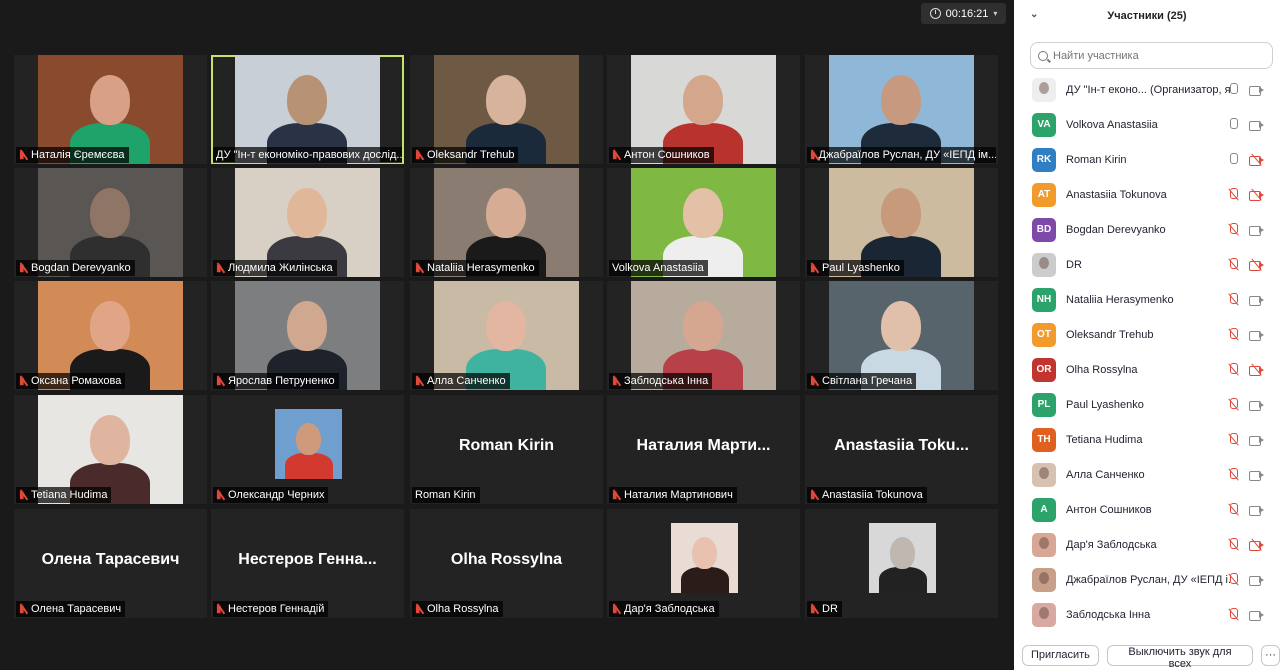 Image resolution: width=1280 pixels, height=670 pixels. What do you see at coordinates (307, 449) in the screenshot?
I see `video-tile: ▮ Олександр Черних` at bounding box center [307, 449].